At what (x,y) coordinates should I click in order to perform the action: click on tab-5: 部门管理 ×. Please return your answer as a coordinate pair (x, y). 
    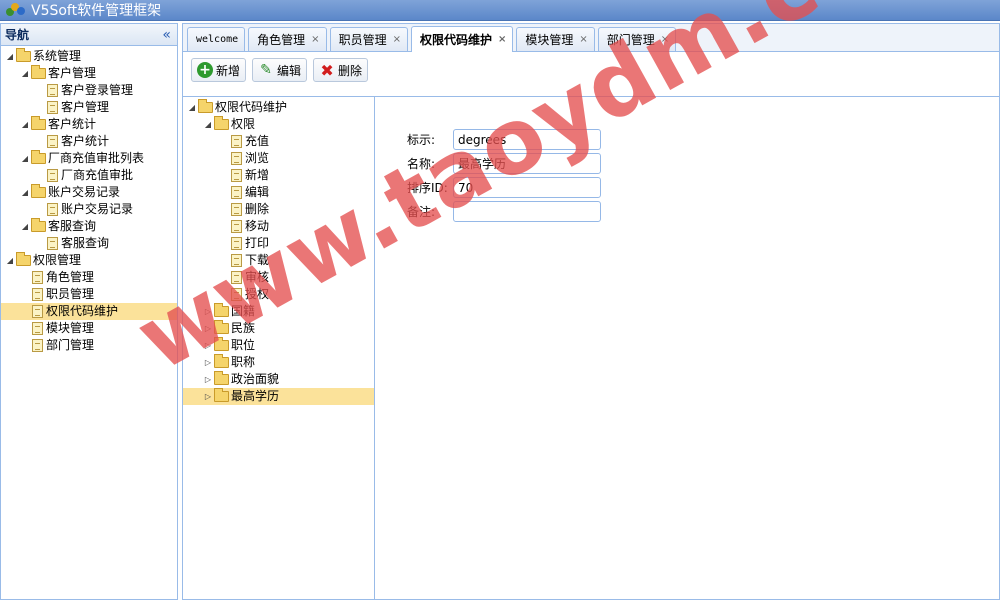
    Looking at the image, I should click on (637, 39).